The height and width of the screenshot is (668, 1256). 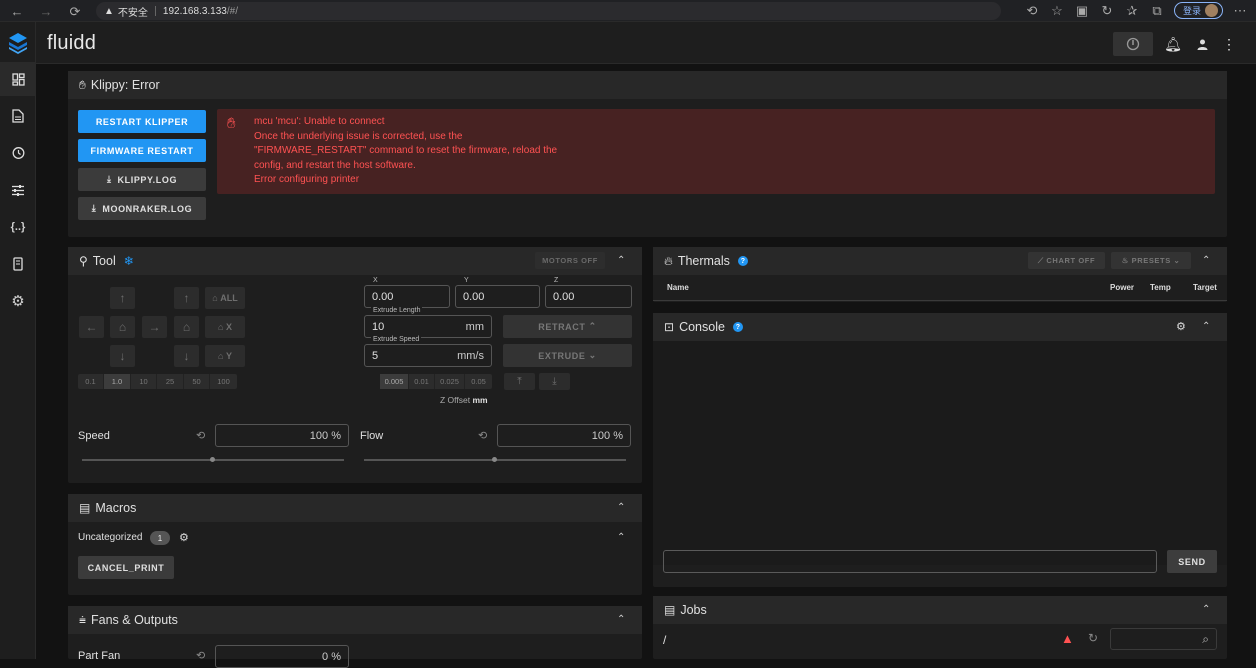 I want to click on z-step-option: 0.025, so click(x=450, y=381).